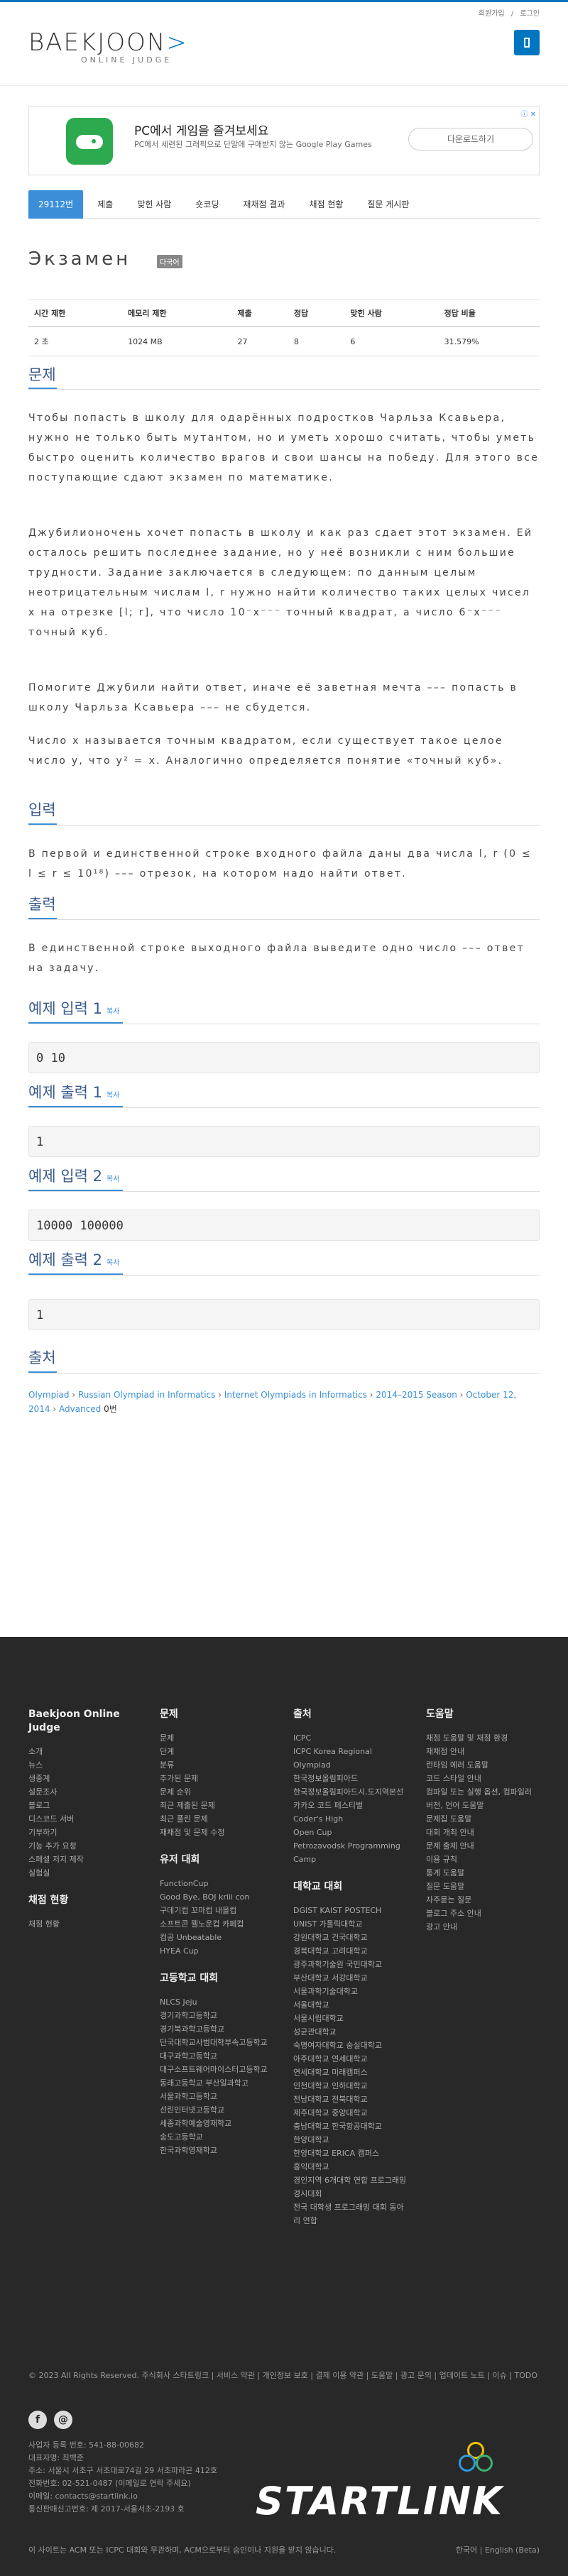 The height and width of the screenshot is (2576, 568). What do you see at coordinates (483, 1913) in the screenshot?
I see `footer-link: 블로그 주소 안내` at bounding box center [483, 1913].